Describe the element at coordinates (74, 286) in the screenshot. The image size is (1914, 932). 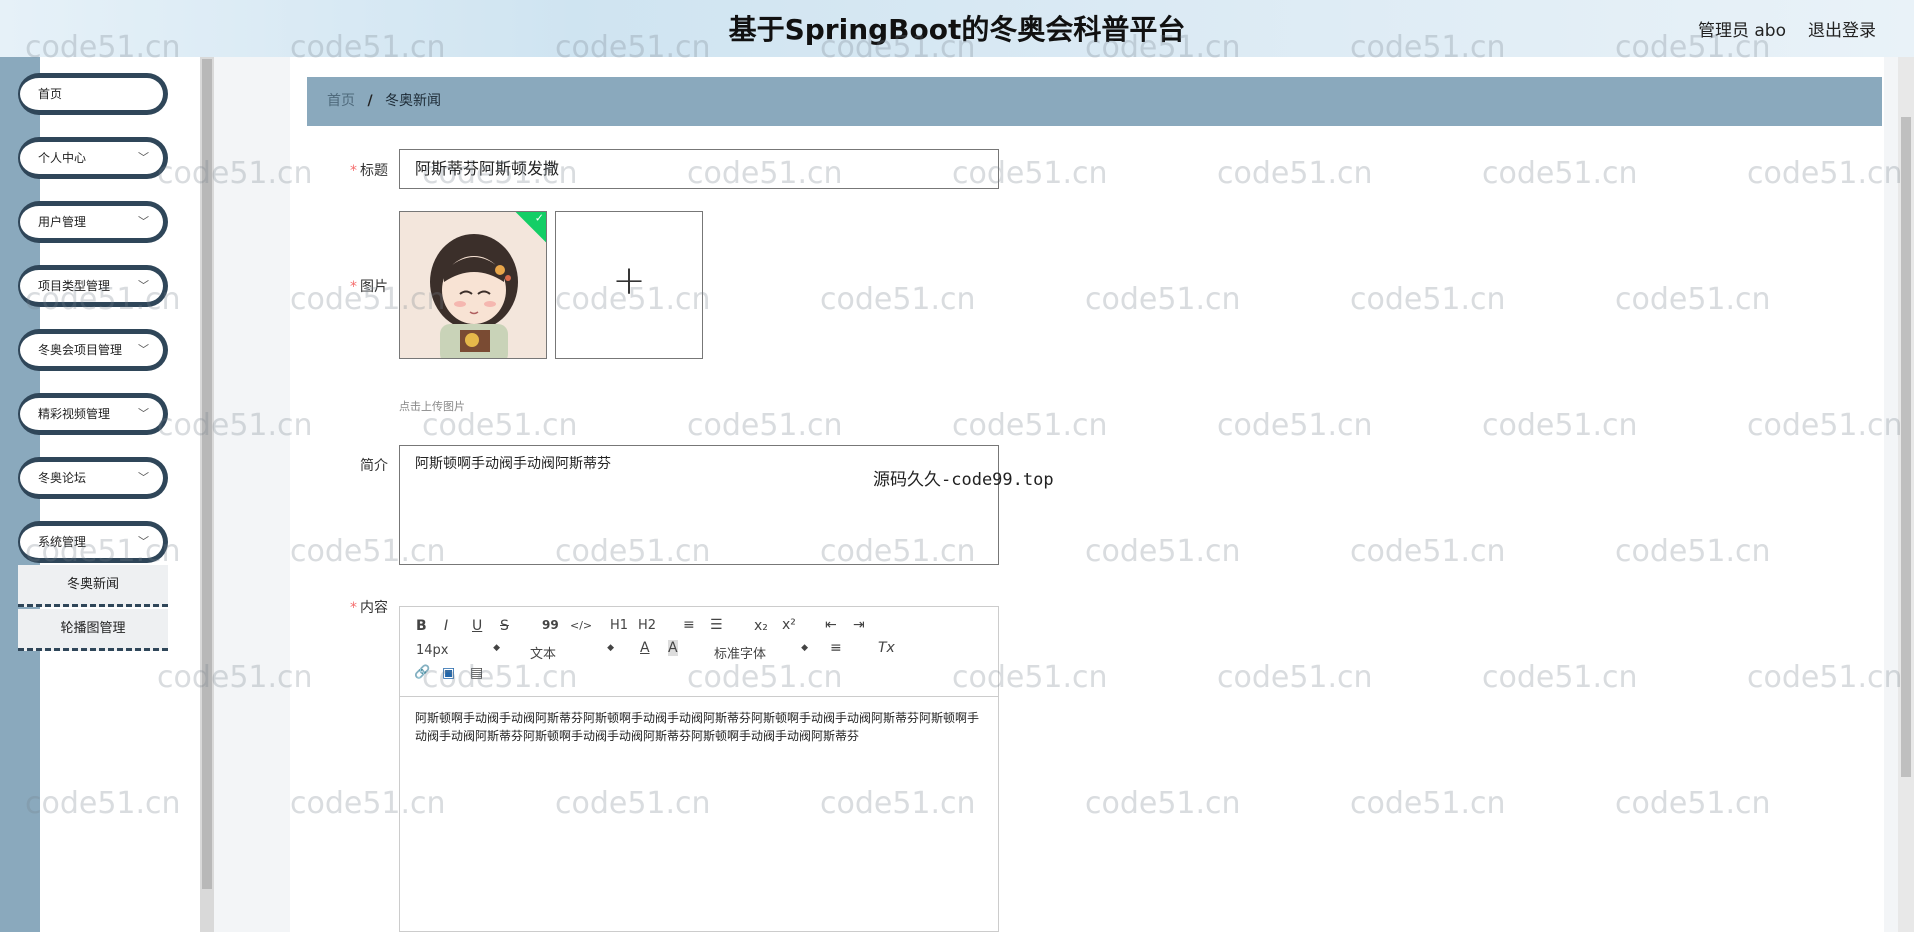
I see `sidebar-item-label: 项目类型管理` at that location.